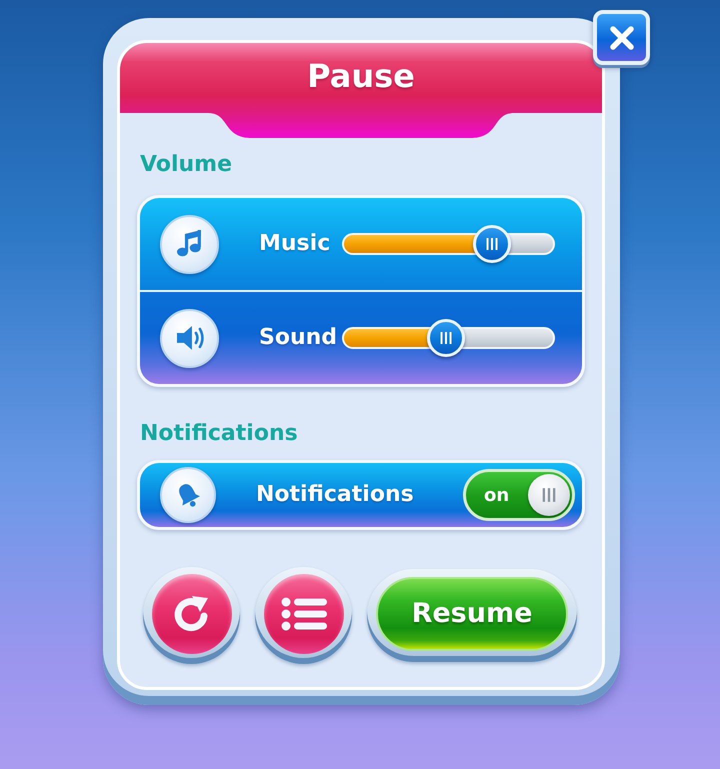 Image resolution: width=720 pixels, height=769 pixels. I want to click on toggle-knob, so click(549, 495).